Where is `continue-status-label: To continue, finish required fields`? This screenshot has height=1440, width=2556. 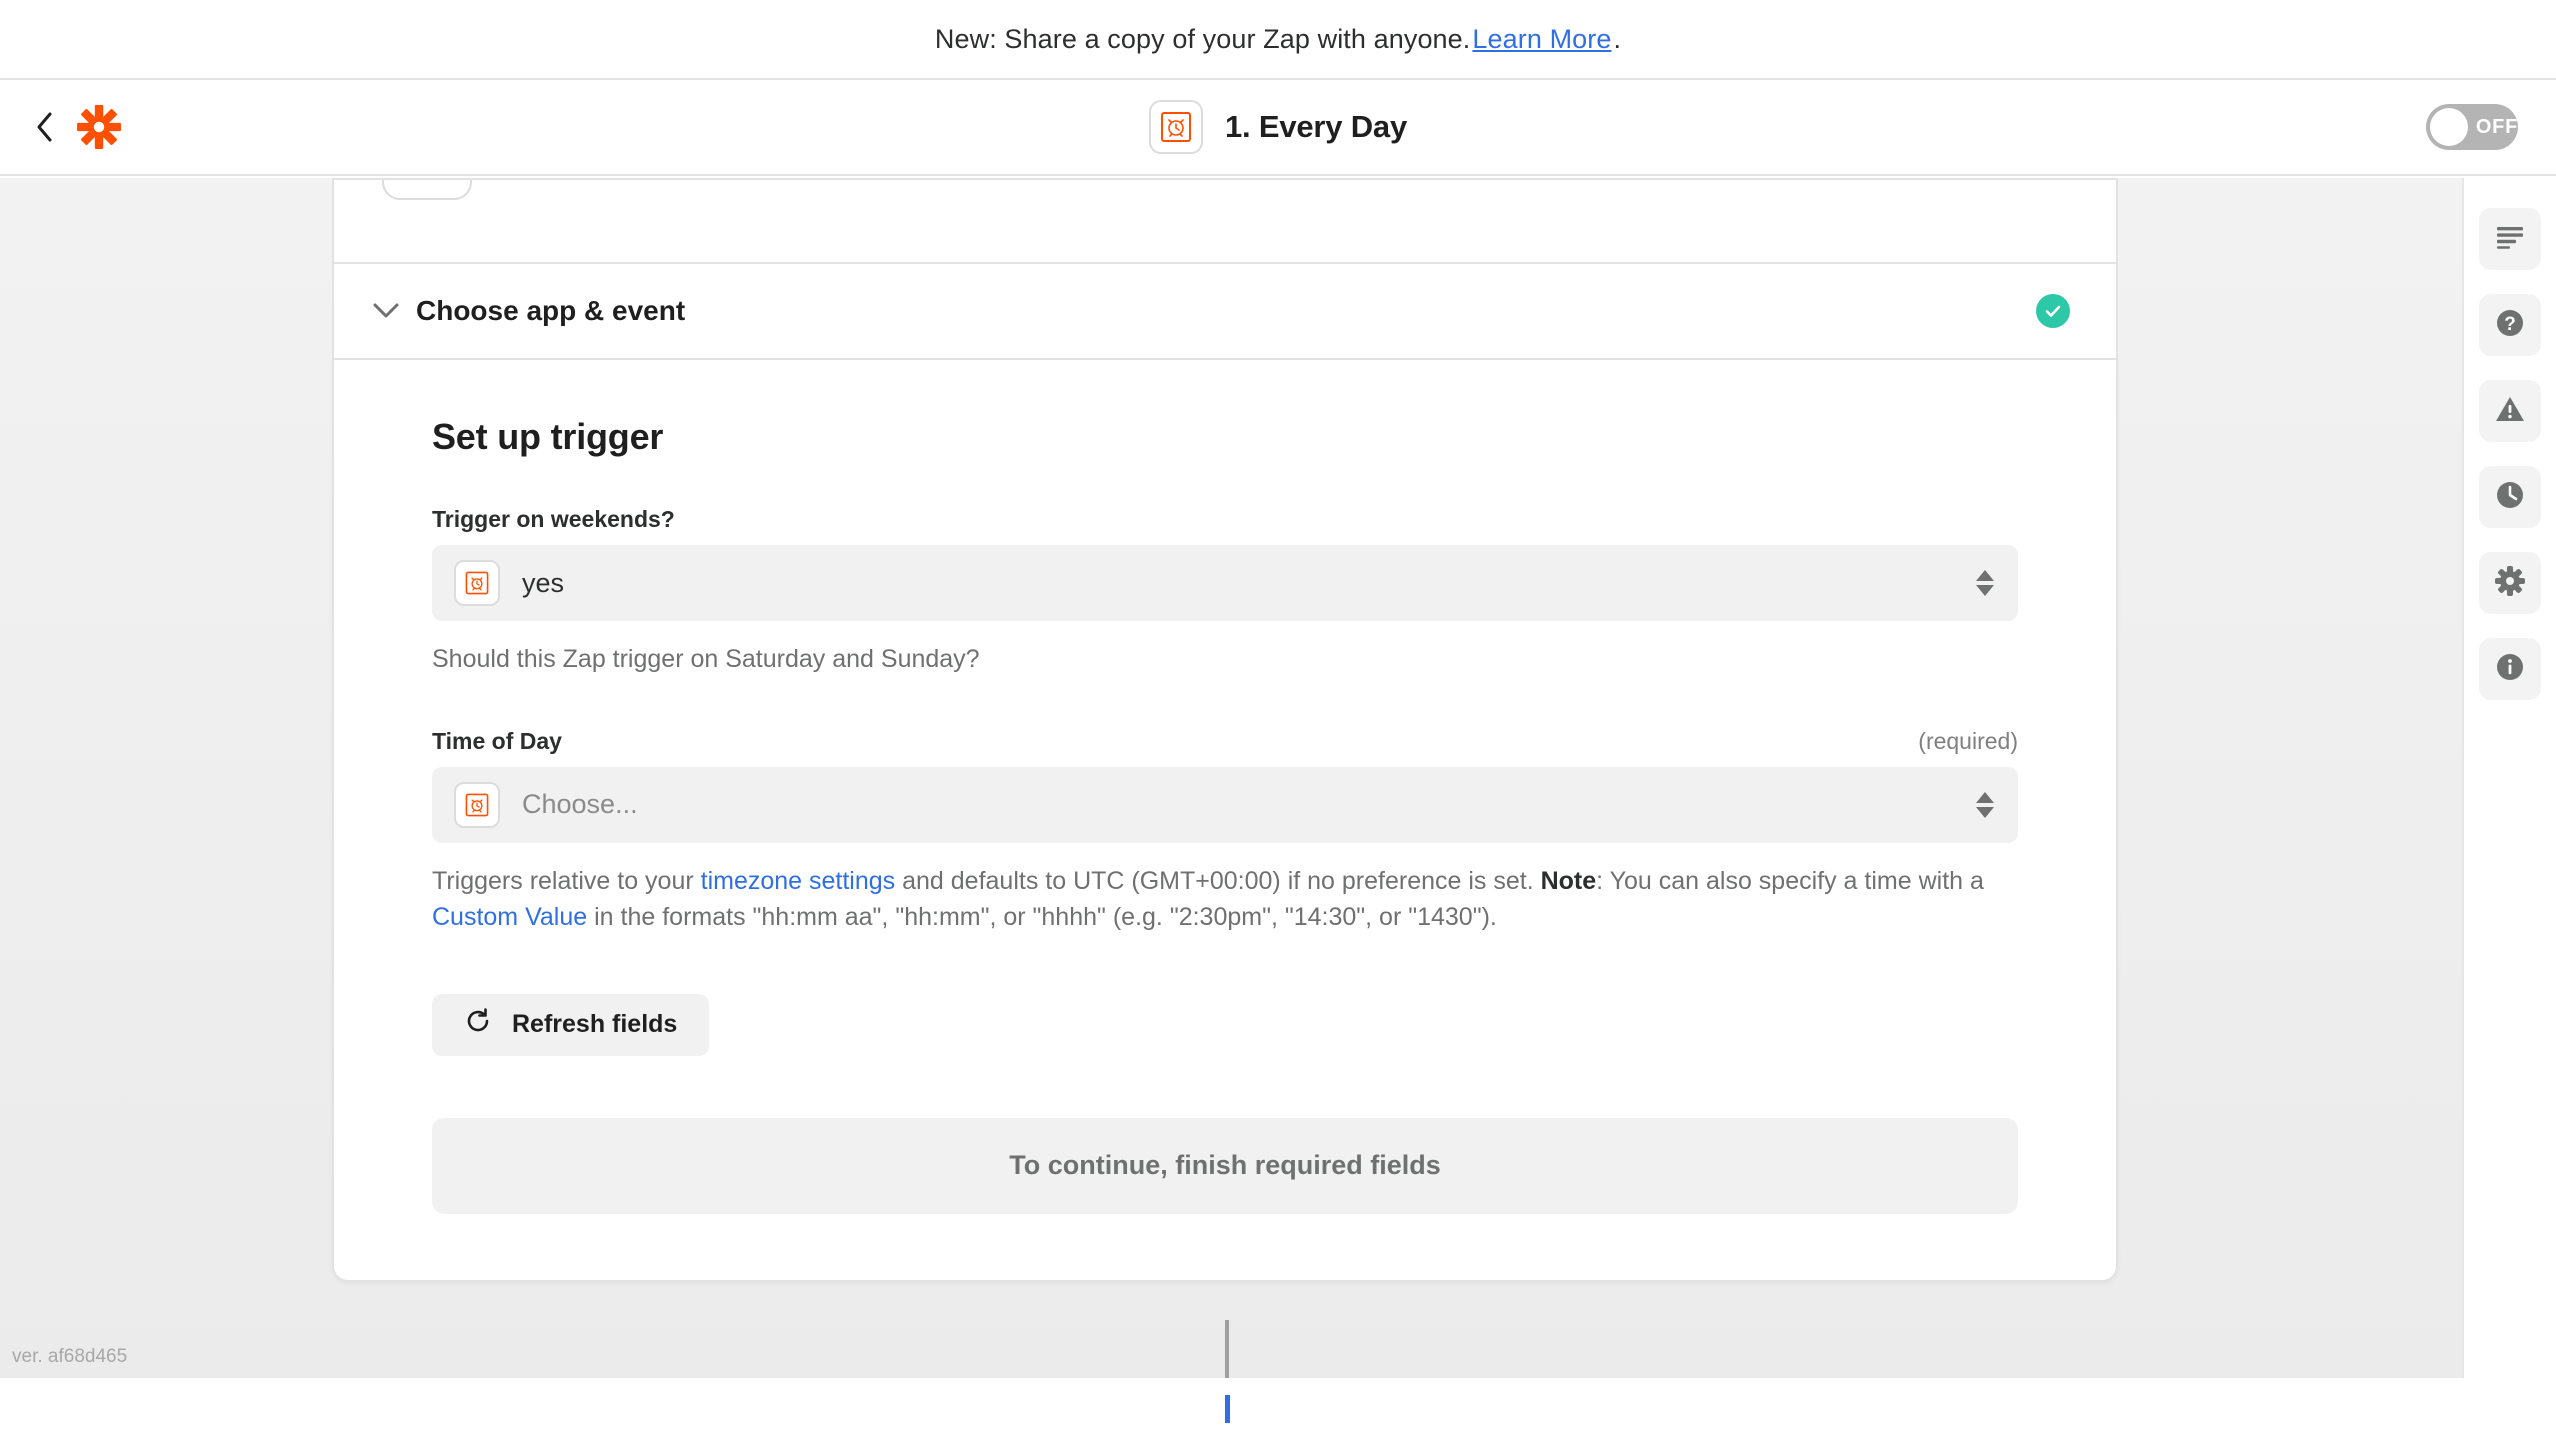
continue-status-label: To continue, finish required fields is located at coordinates (1225, 1165).